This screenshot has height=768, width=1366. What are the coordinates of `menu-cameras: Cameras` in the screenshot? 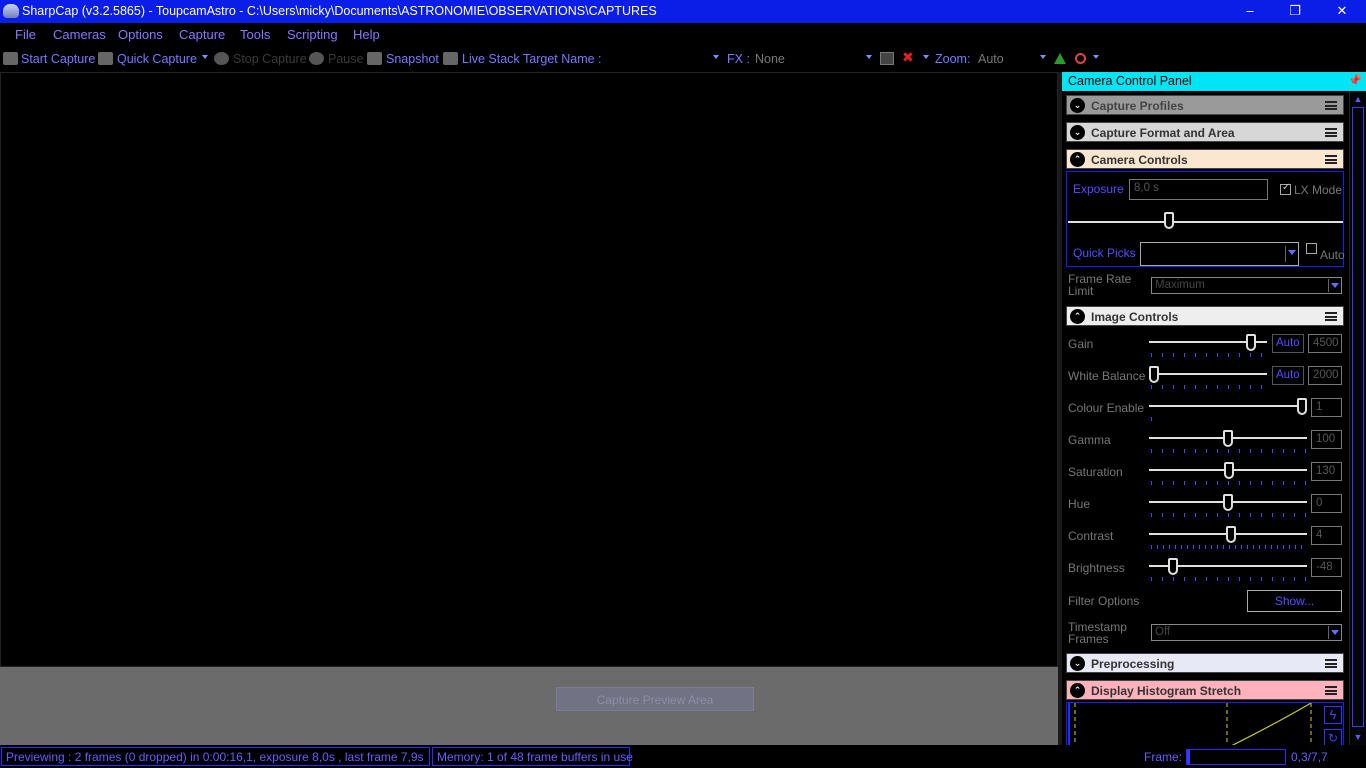 It's located at (79, 34).